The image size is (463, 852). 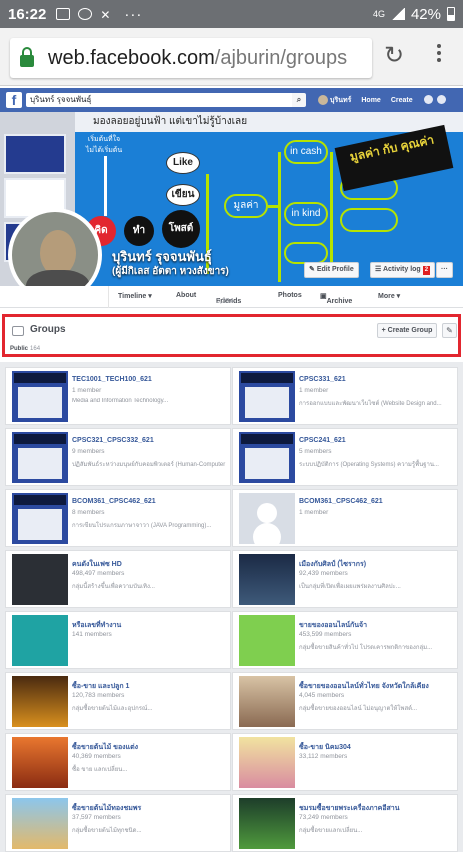 What do you see at coordinates (27, 57) in the screenshot?
I see `lock-icon` at bounding box center [27, 57].